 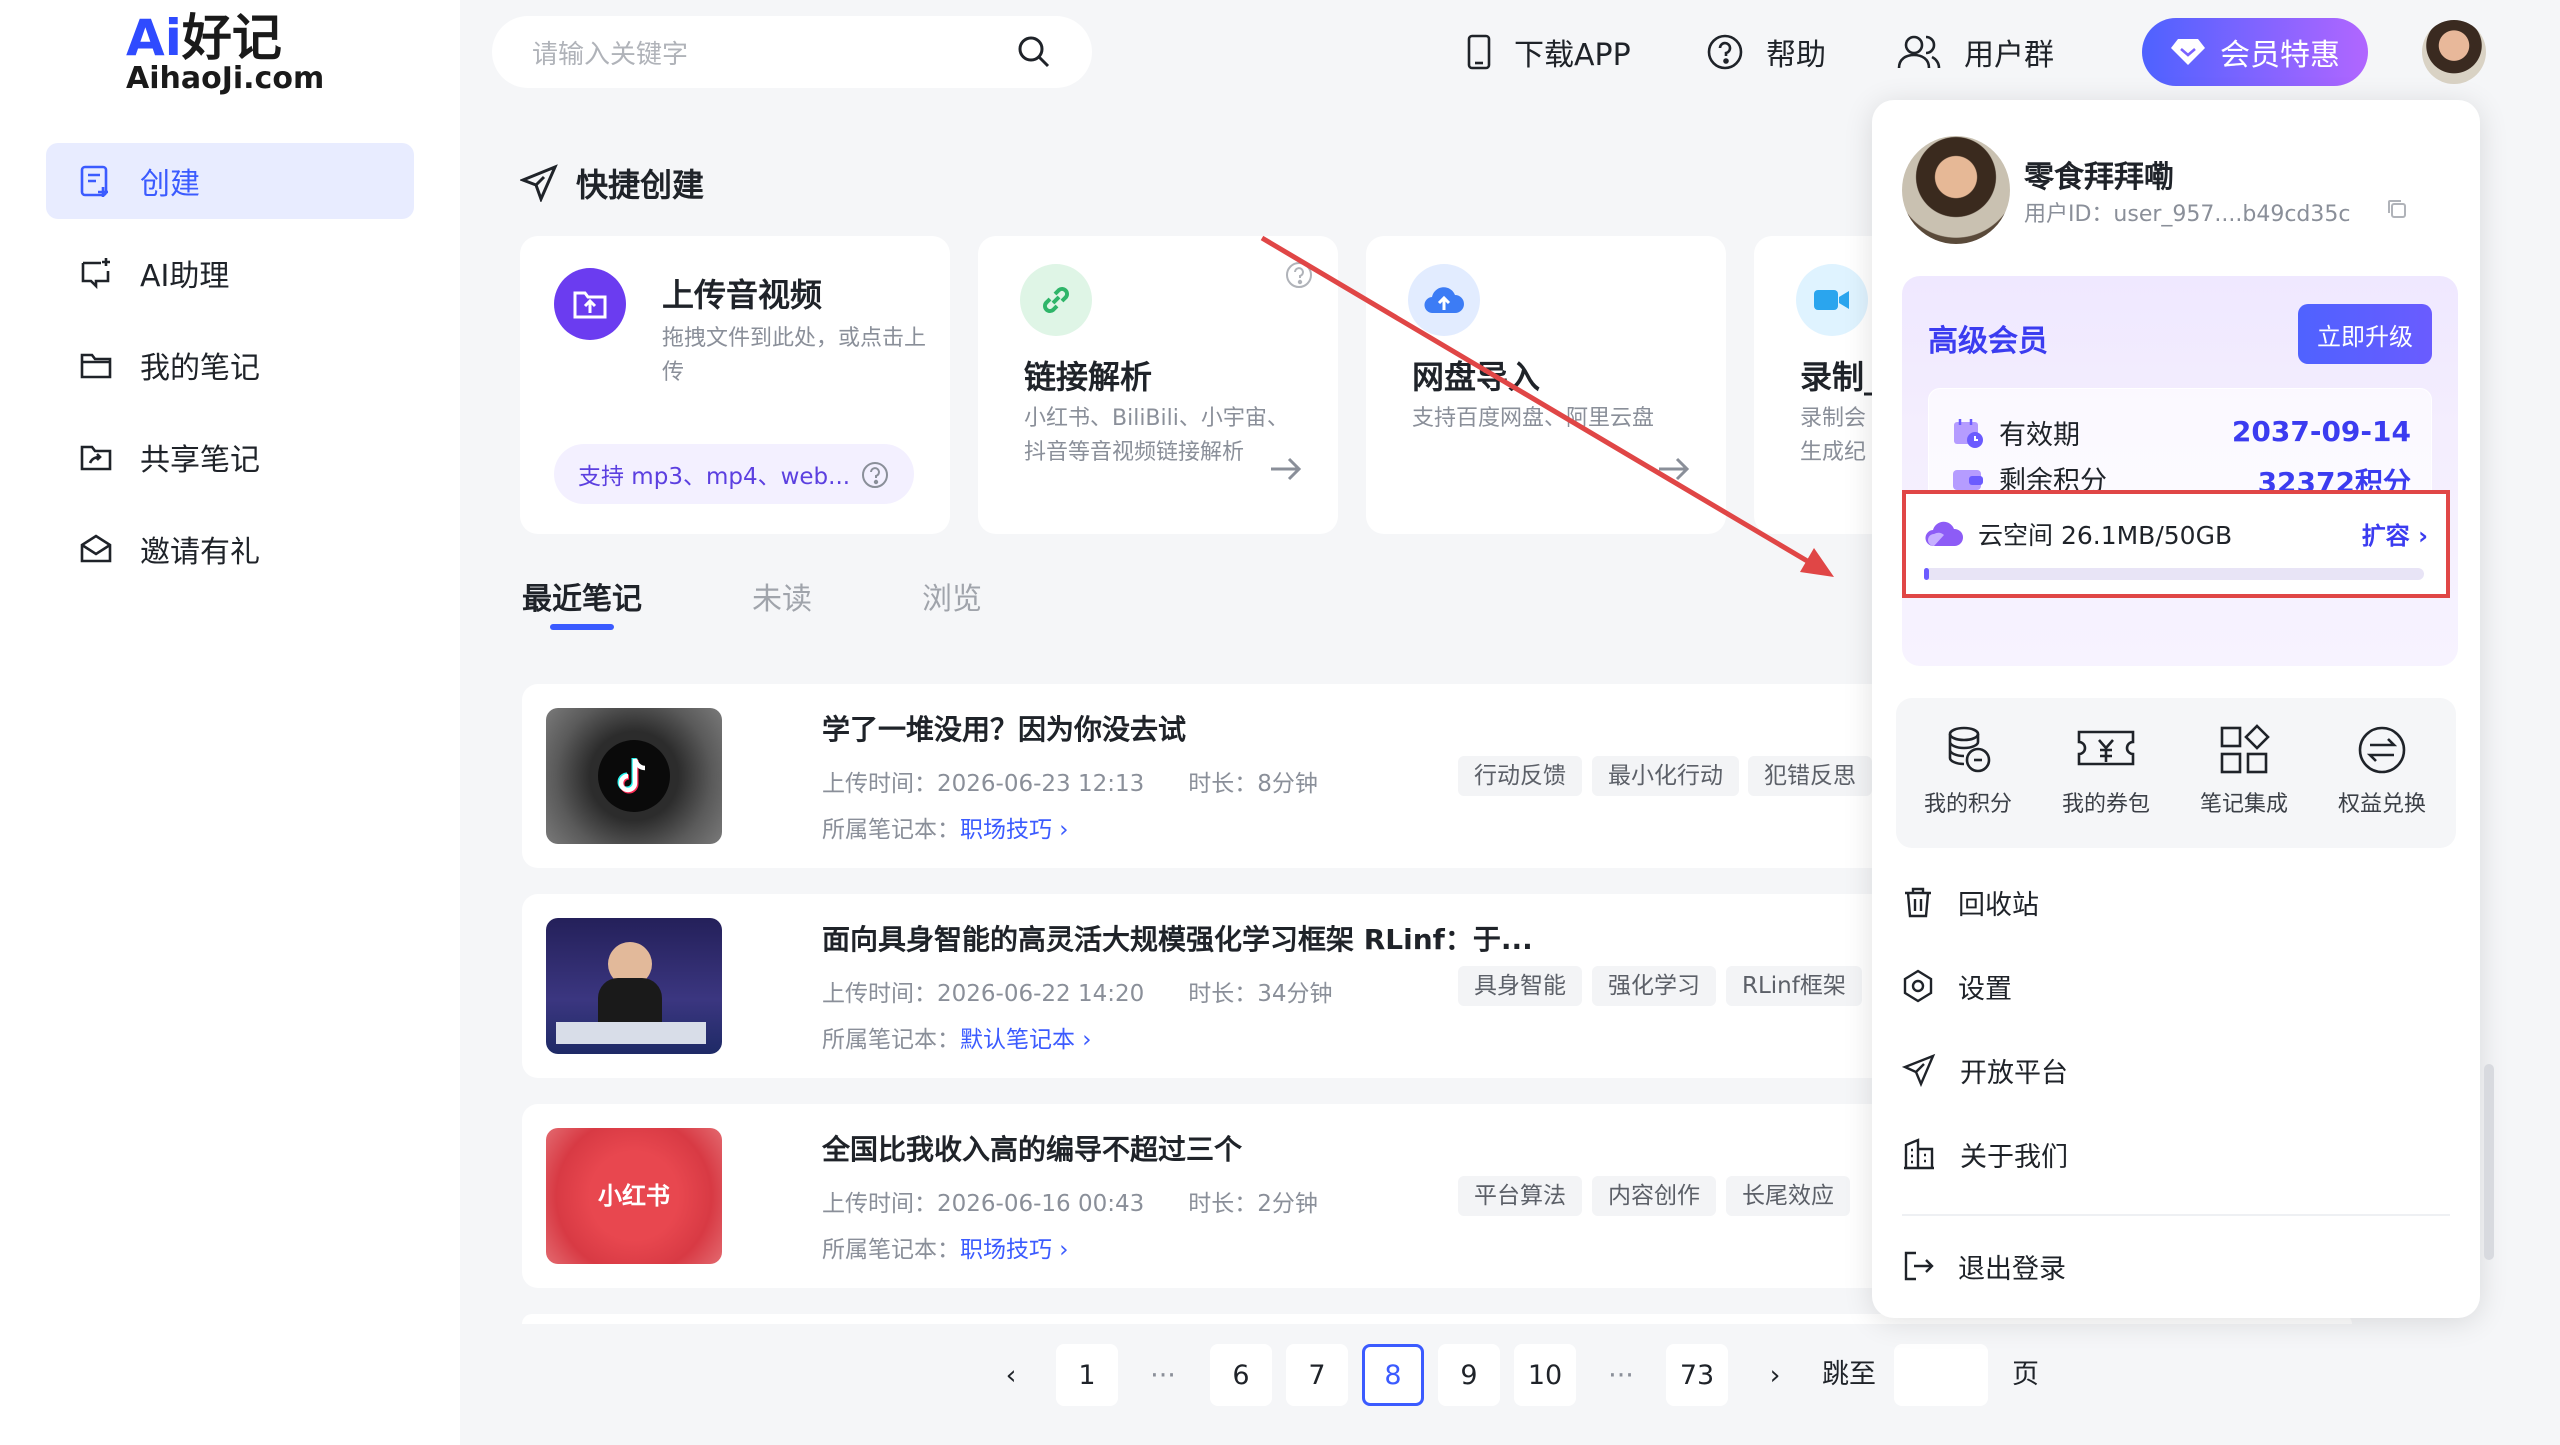 I want to click on next-page-button: ›, so click(x=1775, y=1375).